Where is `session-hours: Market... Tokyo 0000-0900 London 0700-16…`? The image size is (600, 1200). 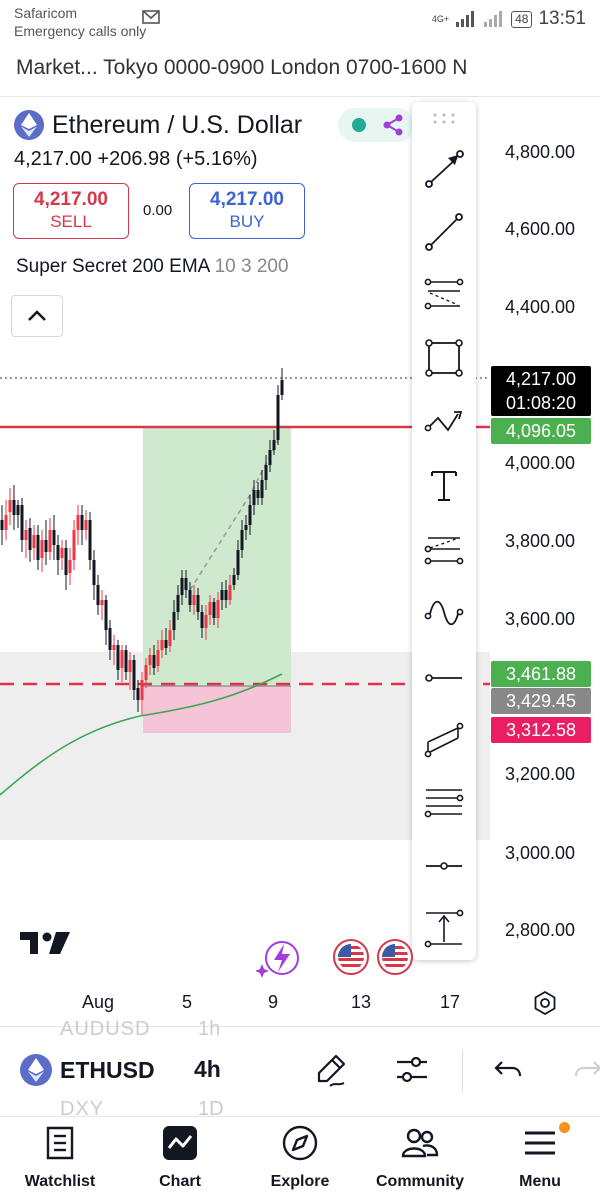
session-hours: Market... Tokyo 0000-0900 London 0700-16… is located at coordinates (301, 68).